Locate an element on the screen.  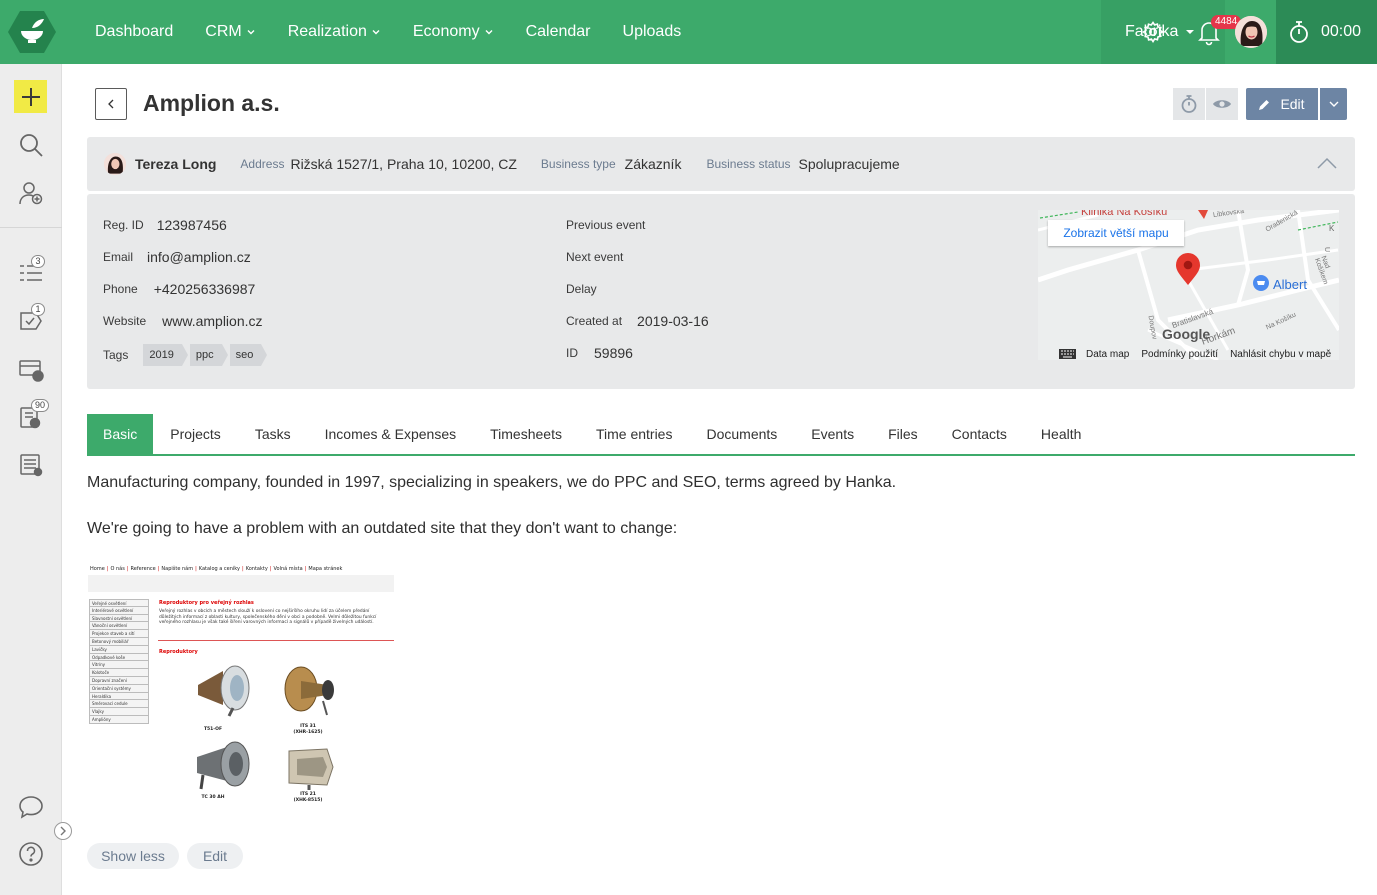
tab-tasks: Tasks is located at coordinates (273, 434).